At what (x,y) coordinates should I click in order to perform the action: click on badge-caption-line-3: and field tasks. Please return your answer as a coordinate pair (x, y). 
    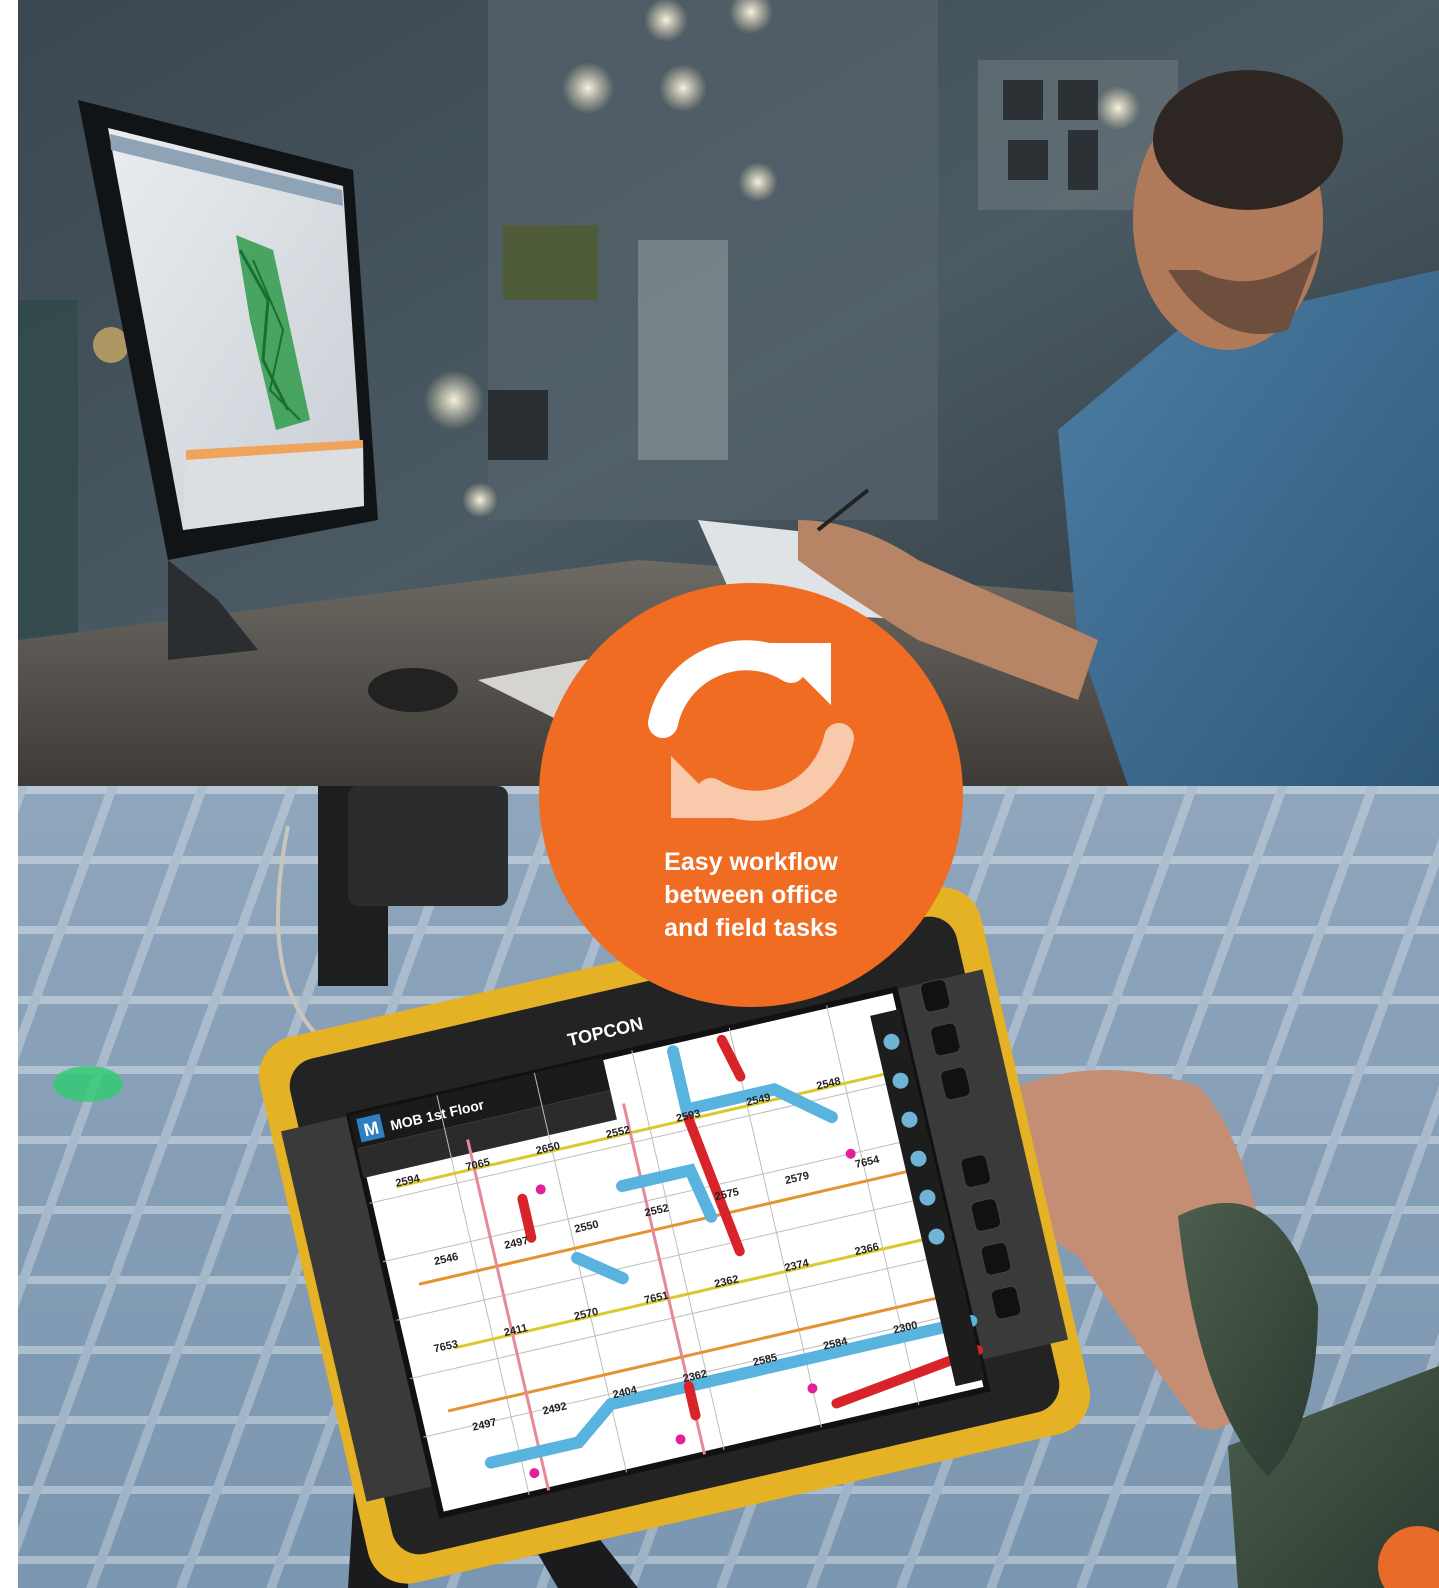
    Looking at the image, I should click on (751, 928).